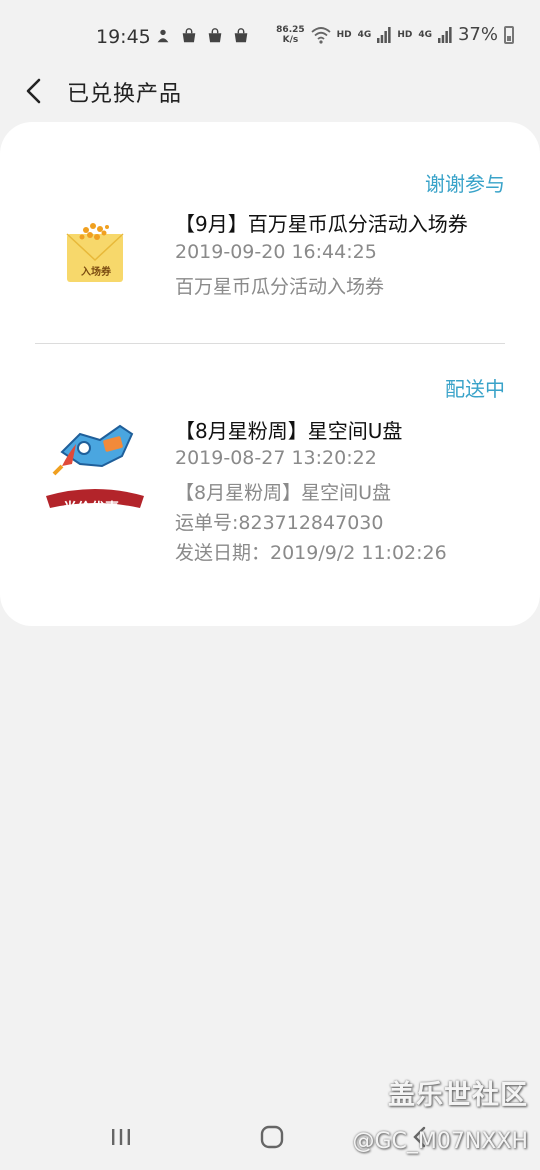  Describe the element at coordinates (509, 34) in the screenshot. I see `battery-icon` at that location.